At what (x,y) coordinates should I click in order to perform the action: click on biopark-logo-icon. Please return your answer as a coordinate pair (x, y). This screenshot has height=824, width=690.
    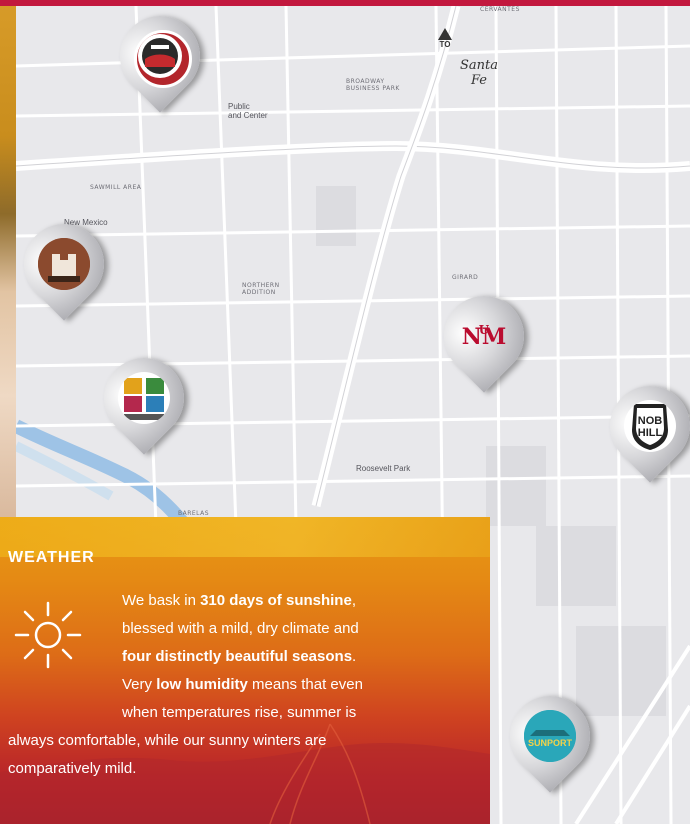
    Looking at the image, I should click on (144, 398).